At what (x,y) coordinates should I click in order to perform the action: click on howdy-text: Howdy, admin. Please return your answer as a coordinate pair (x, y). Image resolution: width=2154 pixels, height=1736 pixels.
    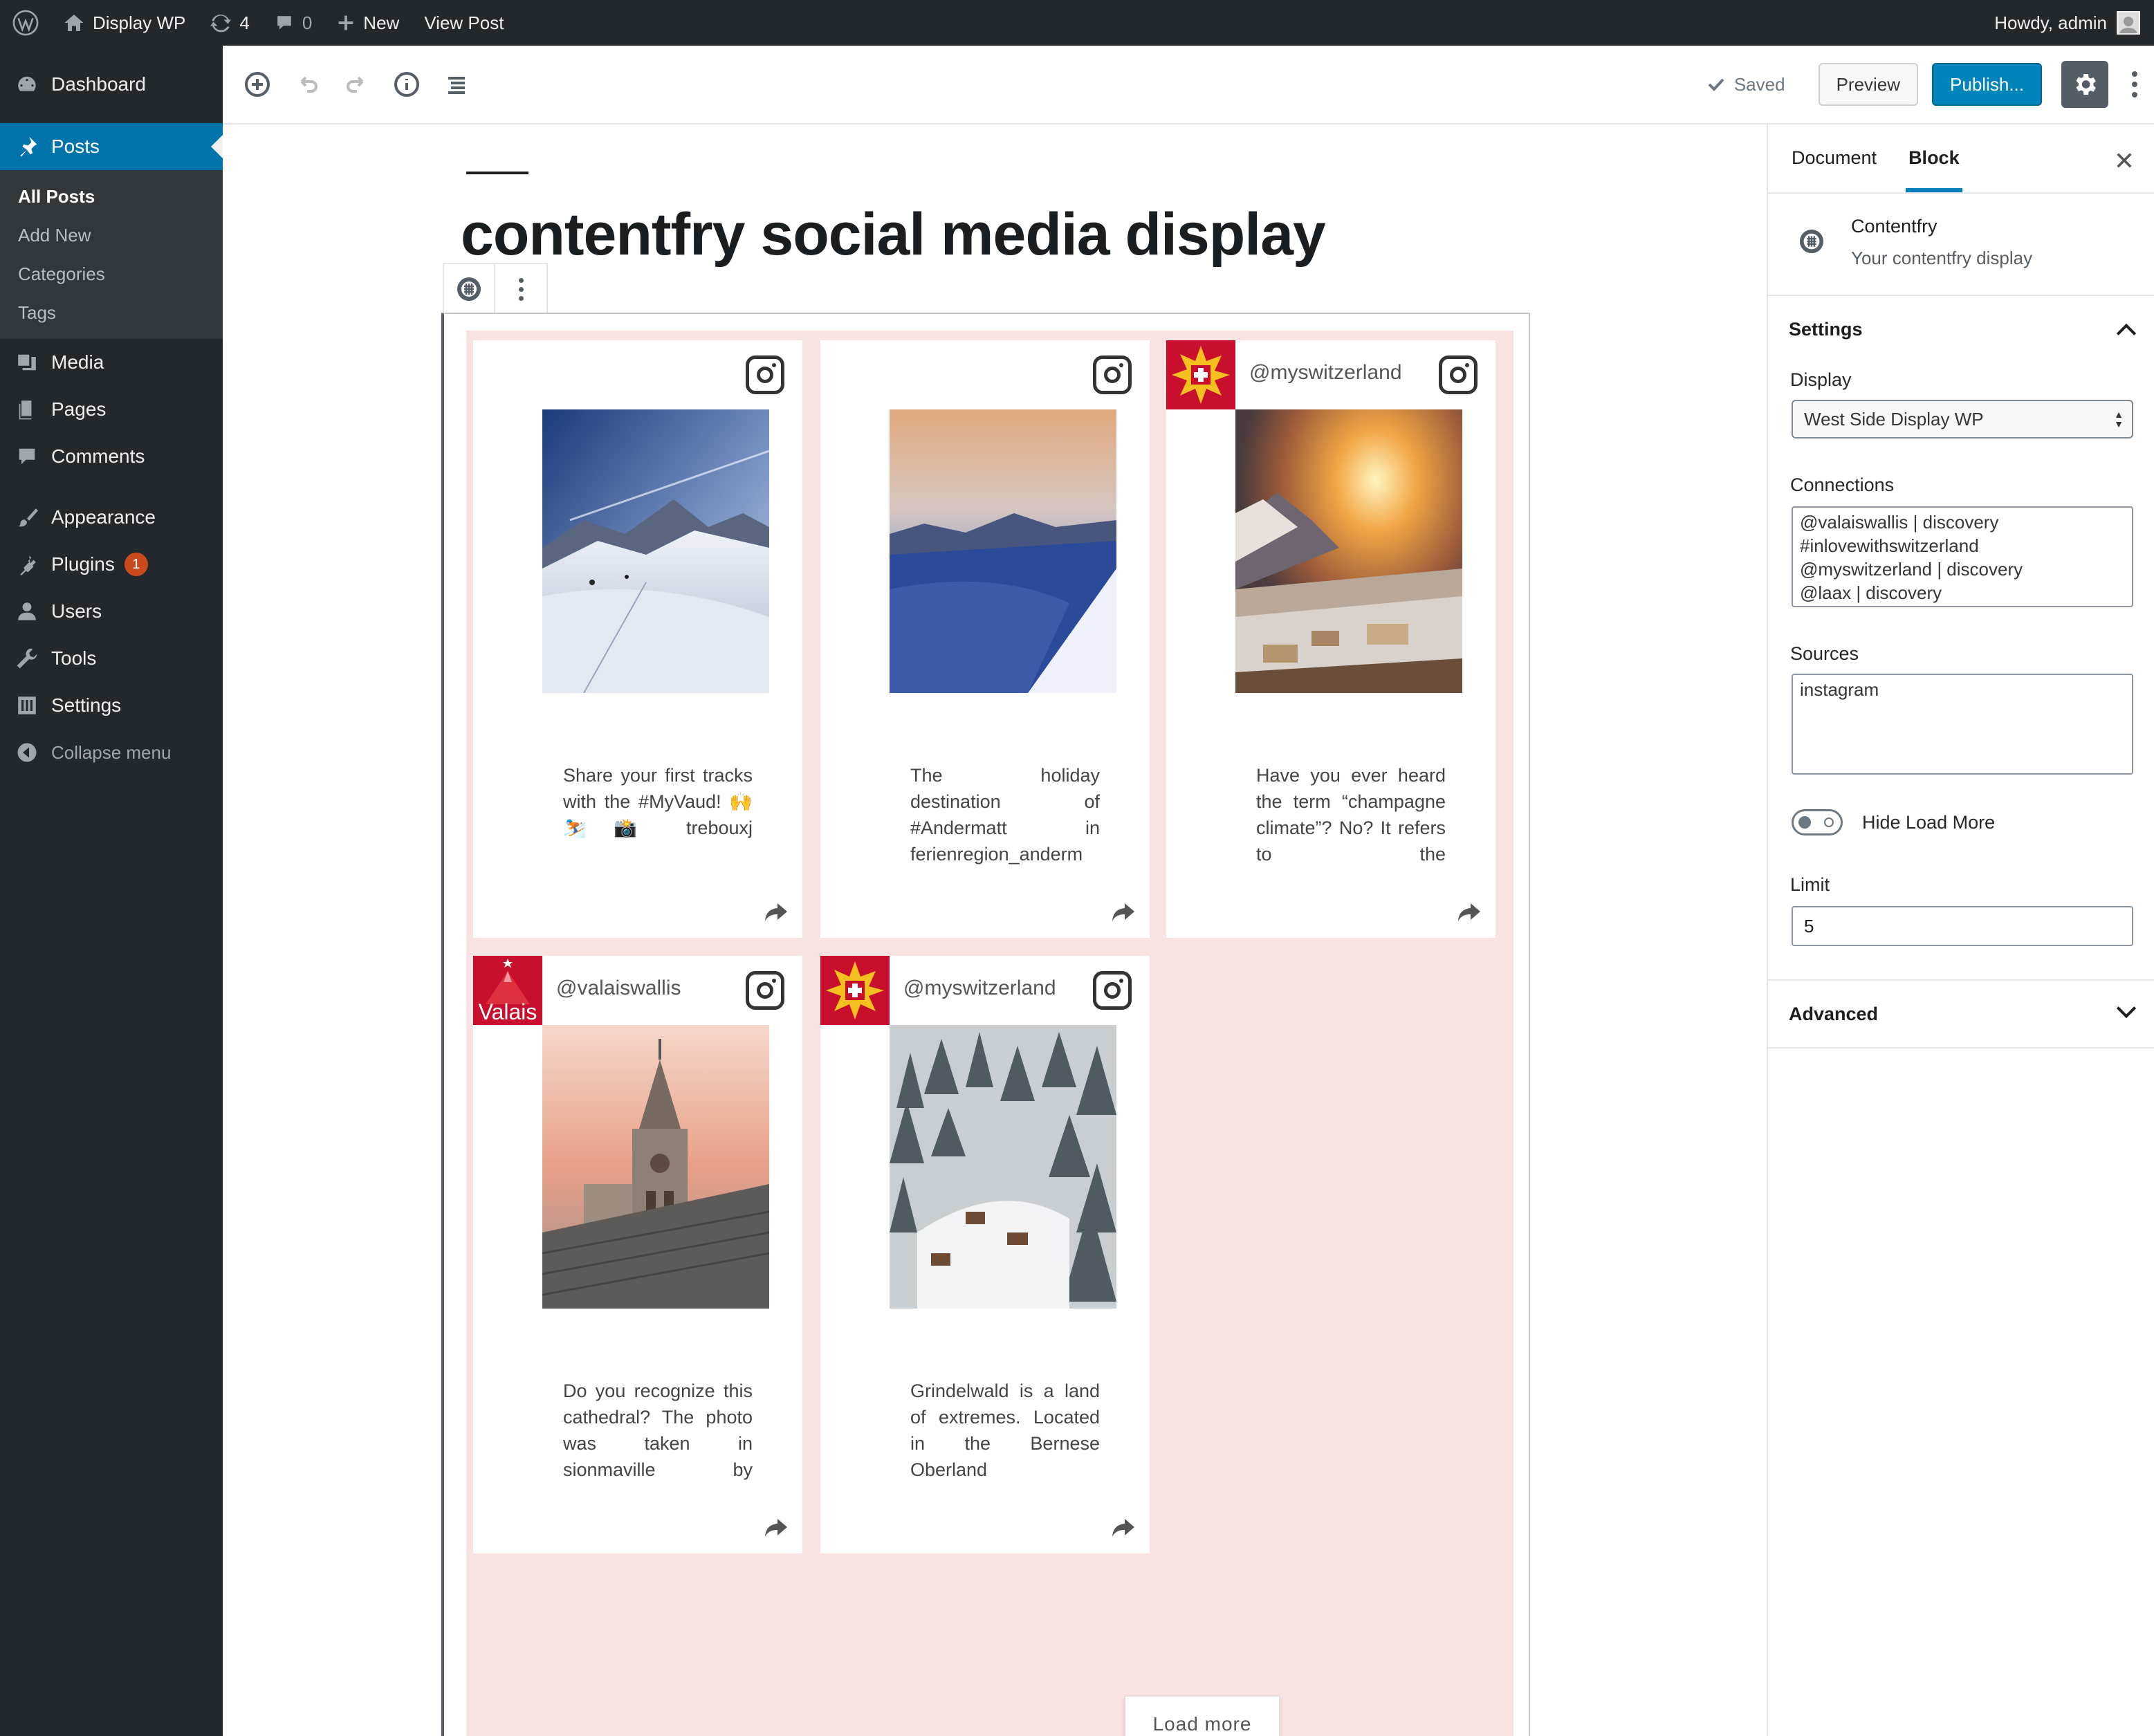
    Looking at the image, I should click on (2050, 23).